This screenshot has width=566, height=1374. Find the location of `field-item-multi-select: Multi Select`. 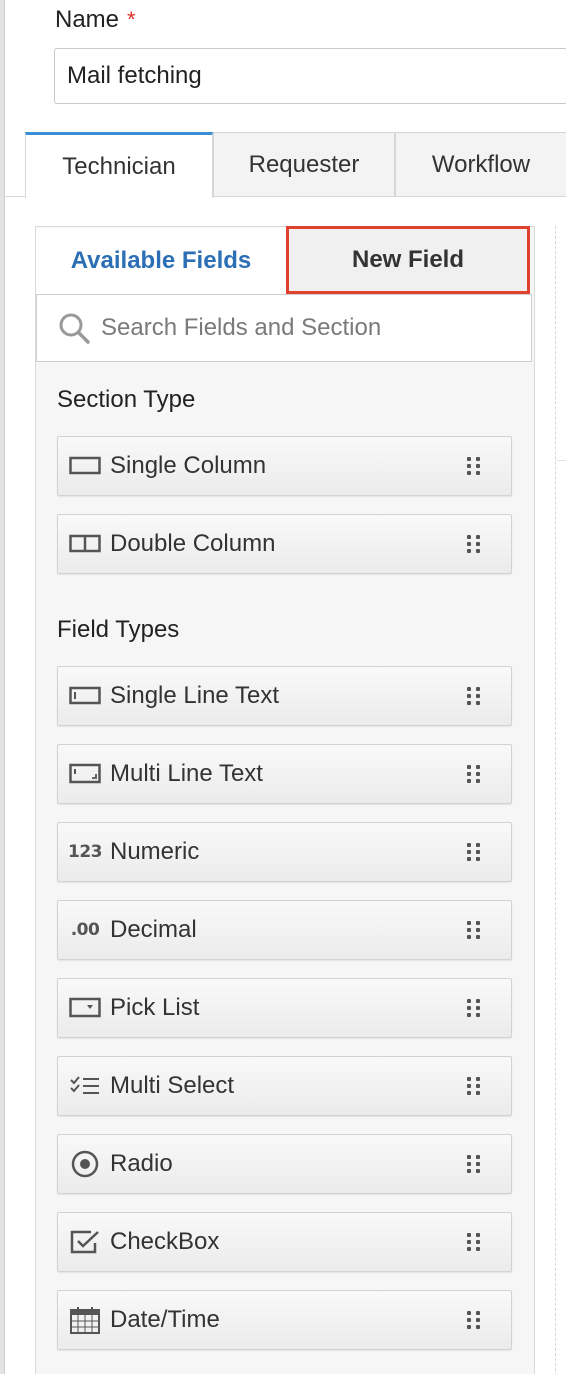

field-item-multi-select: Multi Select is located at coordinates (284, 1086).